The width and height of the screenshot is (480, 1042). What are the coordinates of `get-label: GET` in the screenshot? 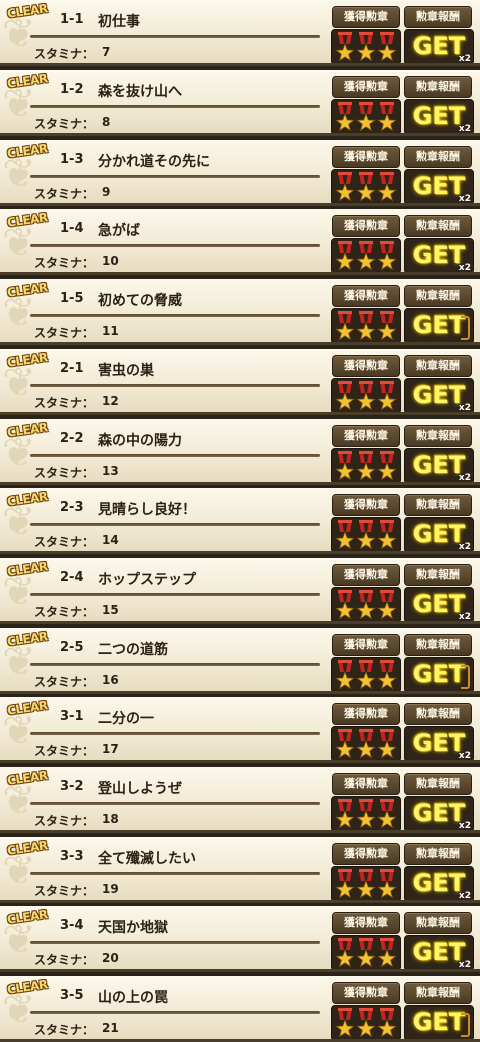 It's located at (439, 1022).